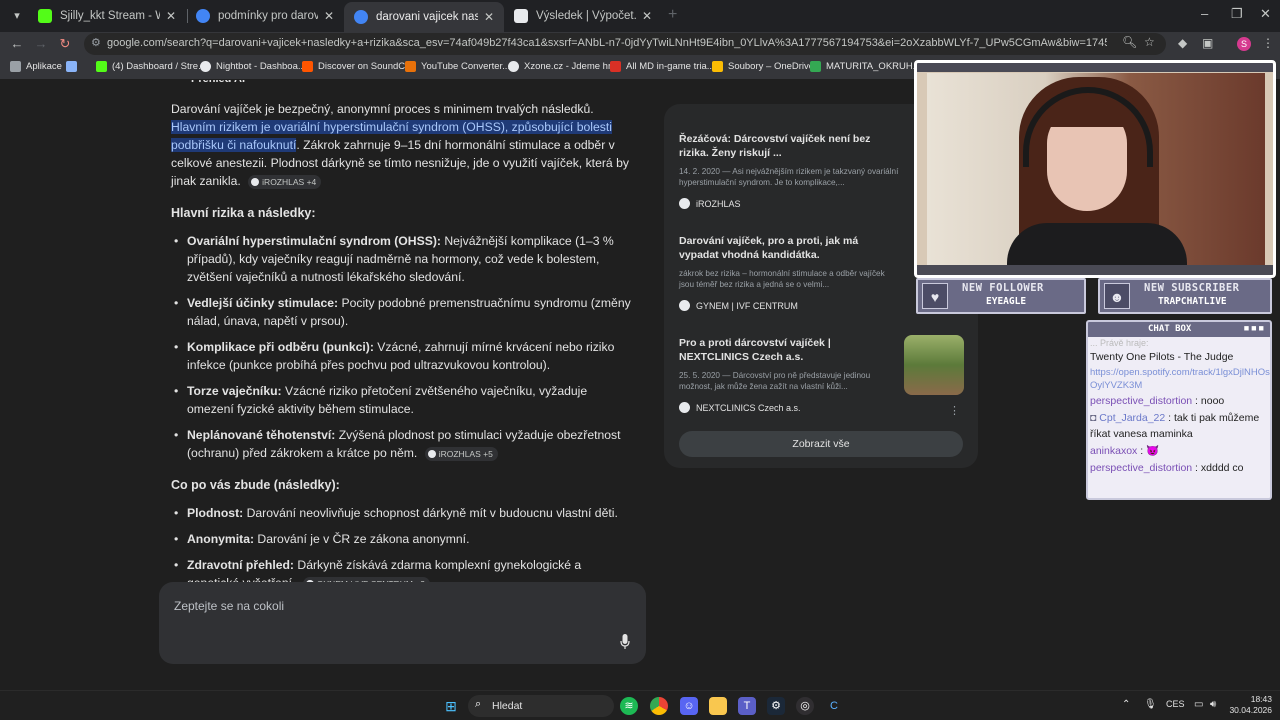  Describe the element at coordinates (65, 44) in the screenshot. I see `reload-icon: ↻` at that location.